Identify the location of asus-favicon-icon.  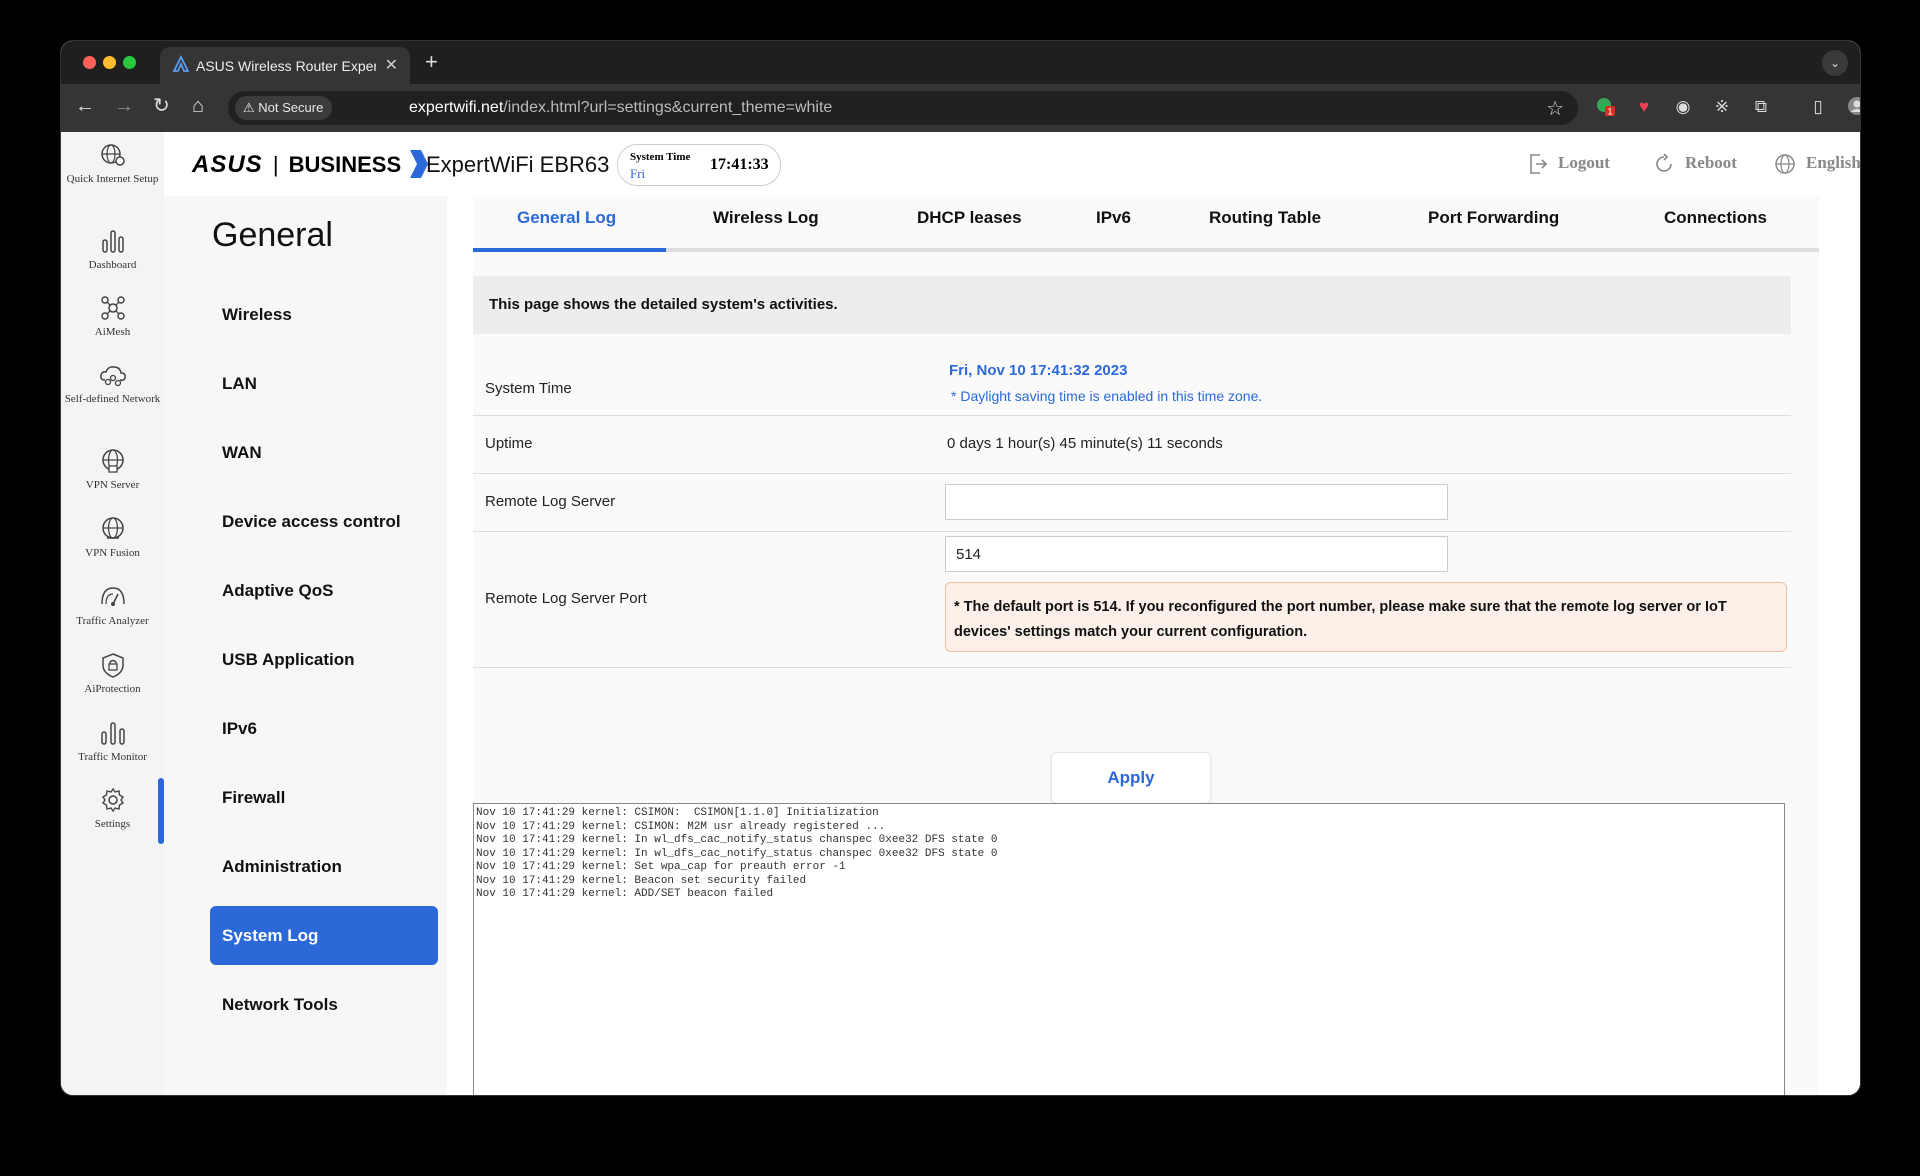
(181, 65).